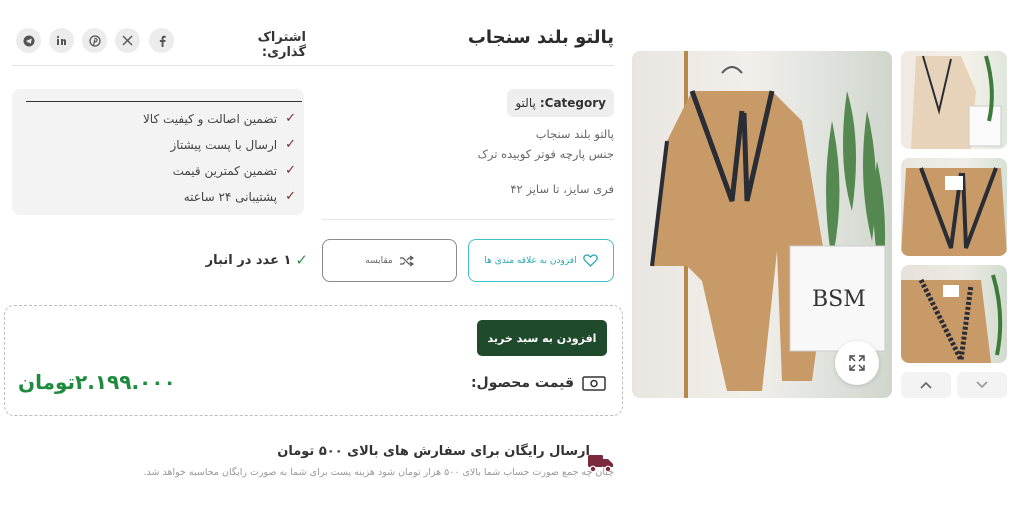 The width and height of the screenshot is (1024, 508). I want to click on gallery-down-button, so click(982, 385).